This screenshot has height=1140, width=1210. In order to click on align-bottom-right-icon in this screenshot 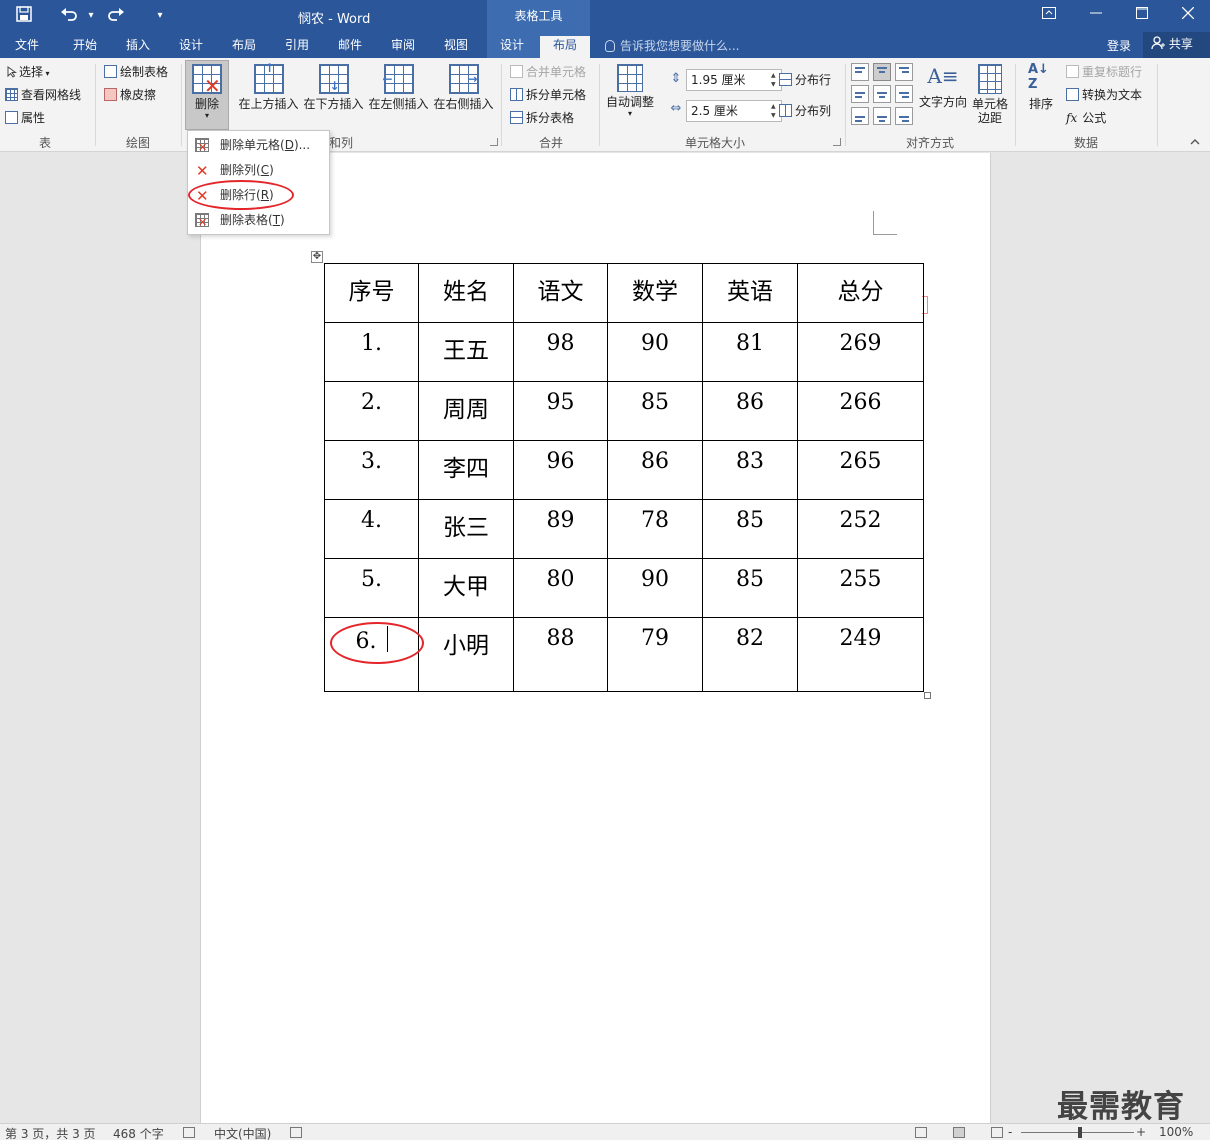, I will do `click(904, 116)`.